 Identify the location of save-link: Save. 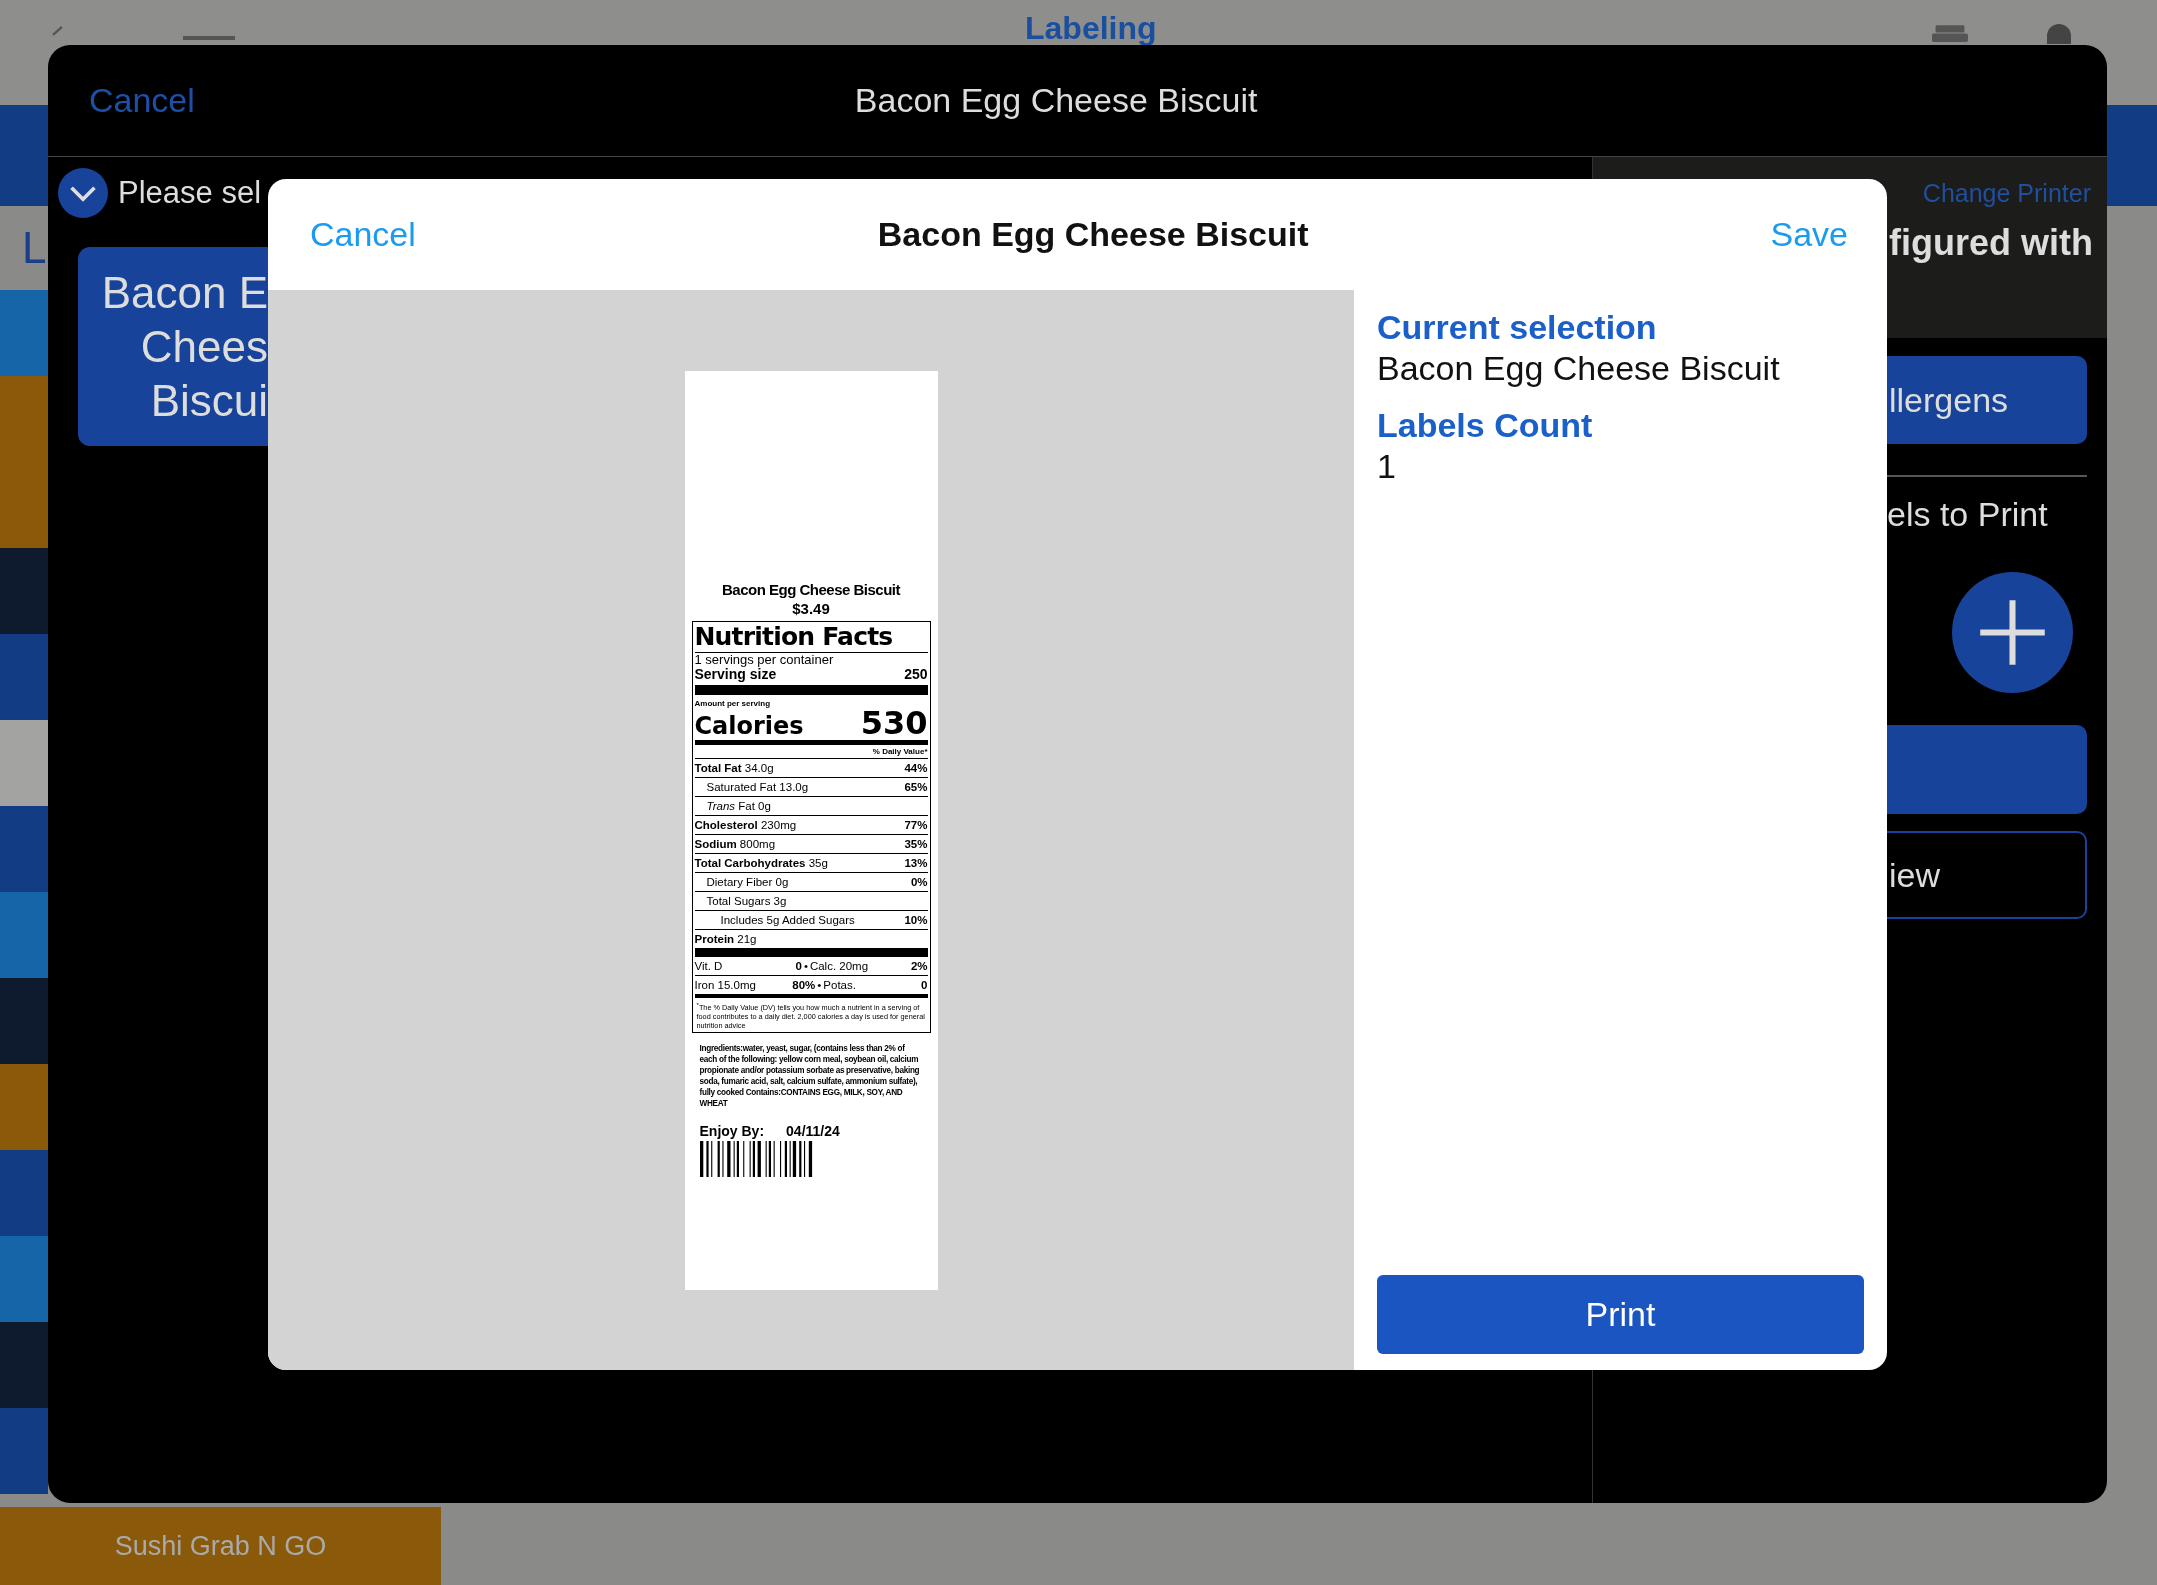
(1809, 234).